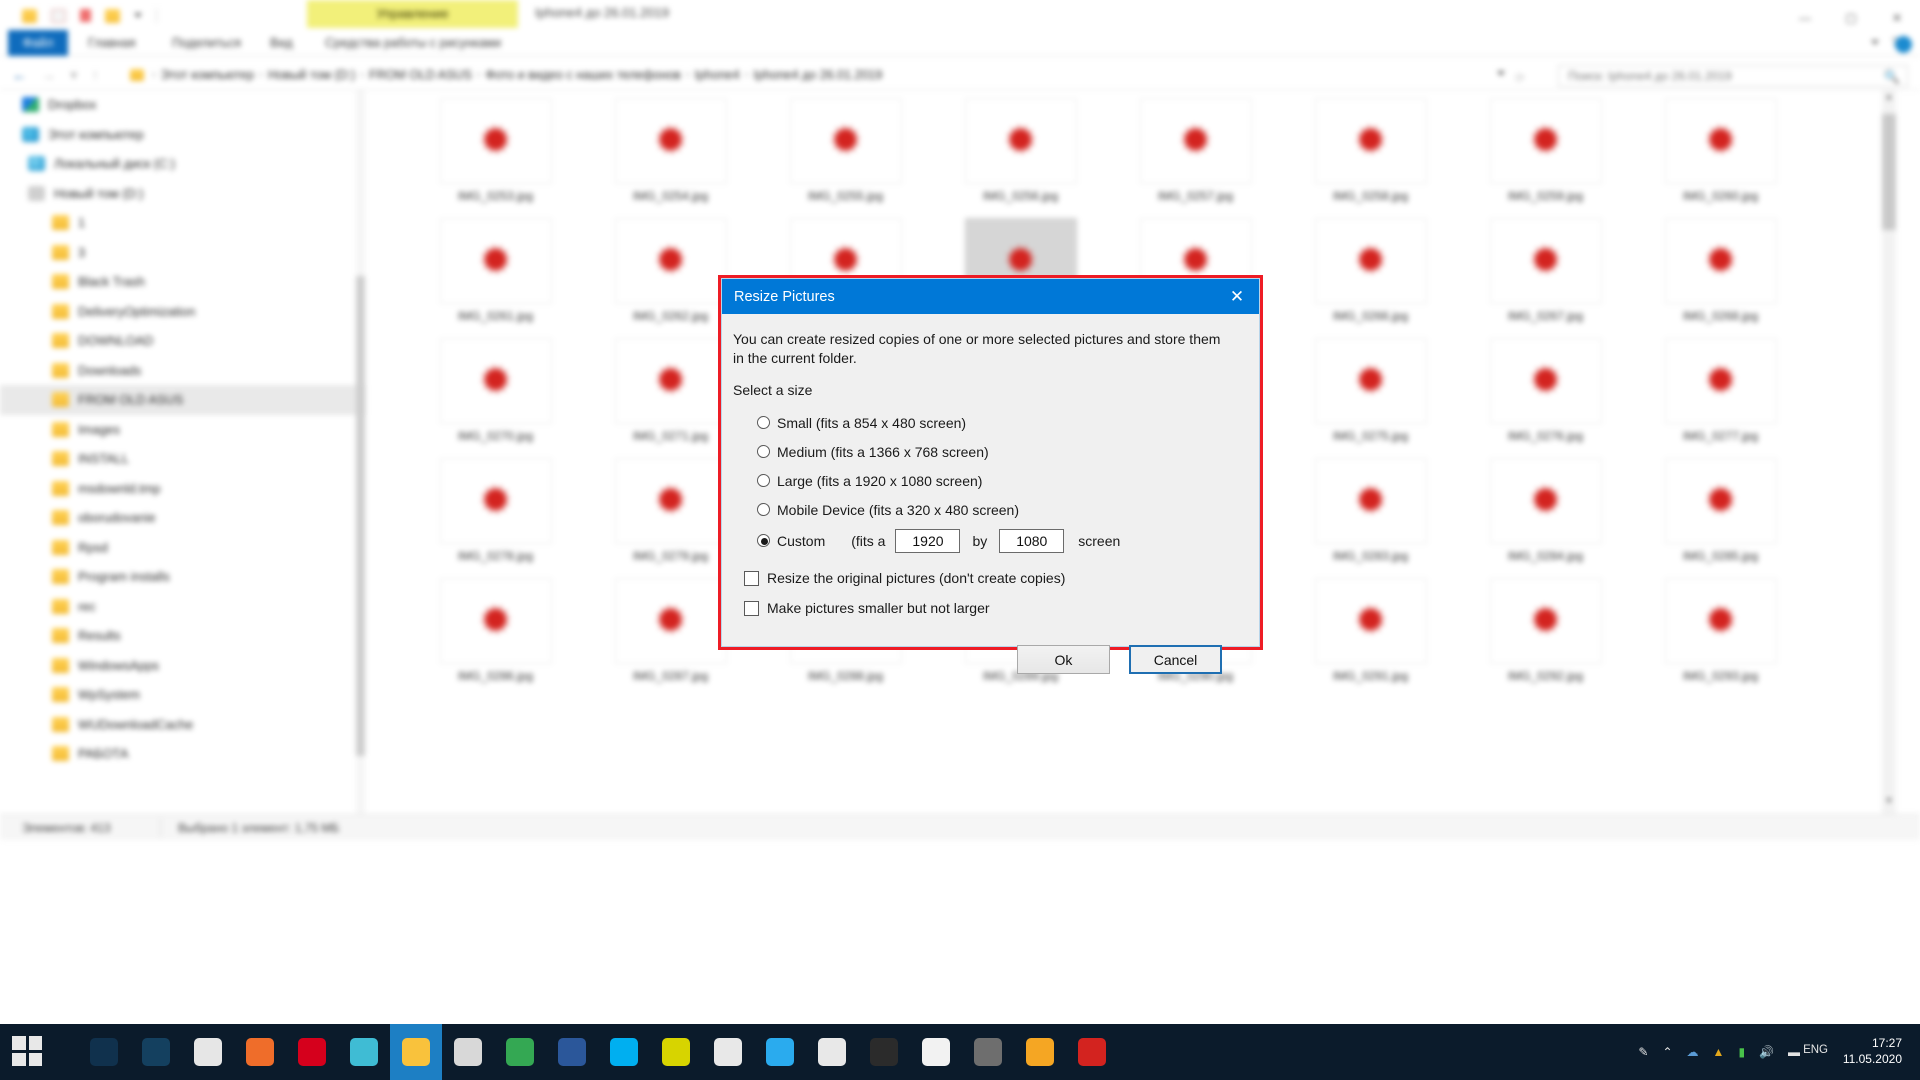 This screenshot has height=1080, width=1920. Describe the element at coordinates (495, 398) in the screenshot. I see `file-item: ✹ IMG_0270.jpg` at that location.